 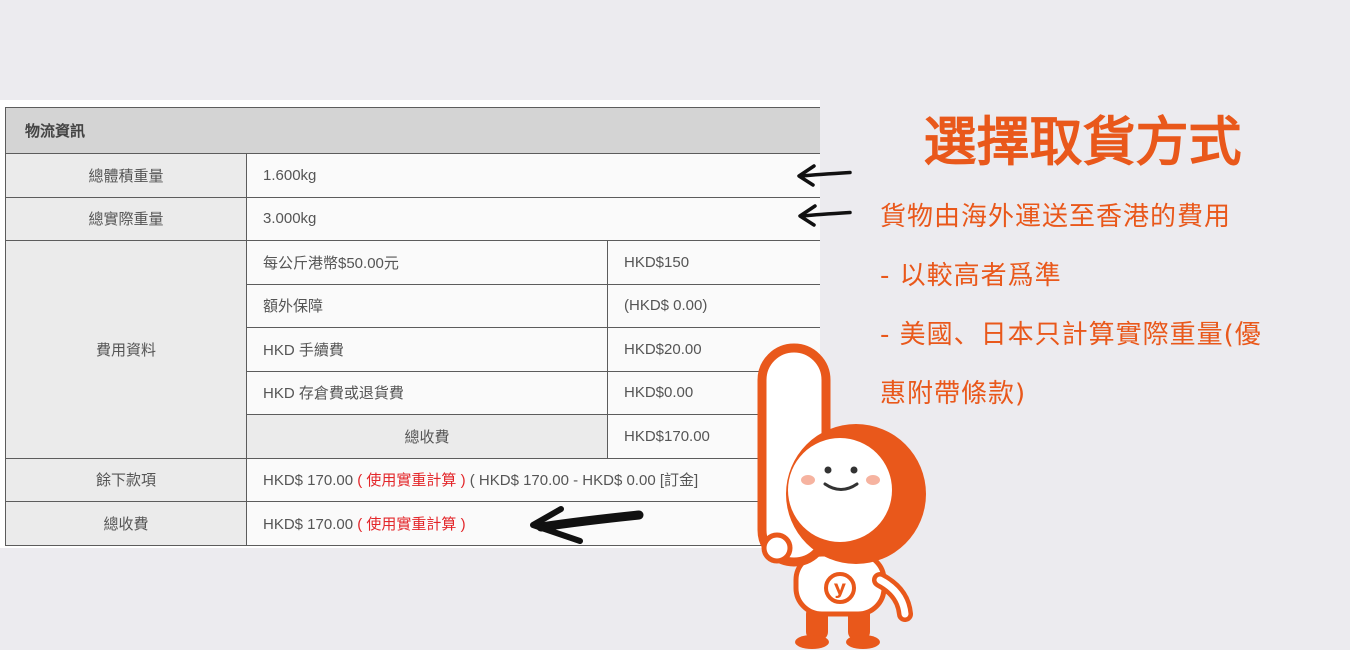 I want to click on grand-total-label: 總收費, so click(x=126, y=523).